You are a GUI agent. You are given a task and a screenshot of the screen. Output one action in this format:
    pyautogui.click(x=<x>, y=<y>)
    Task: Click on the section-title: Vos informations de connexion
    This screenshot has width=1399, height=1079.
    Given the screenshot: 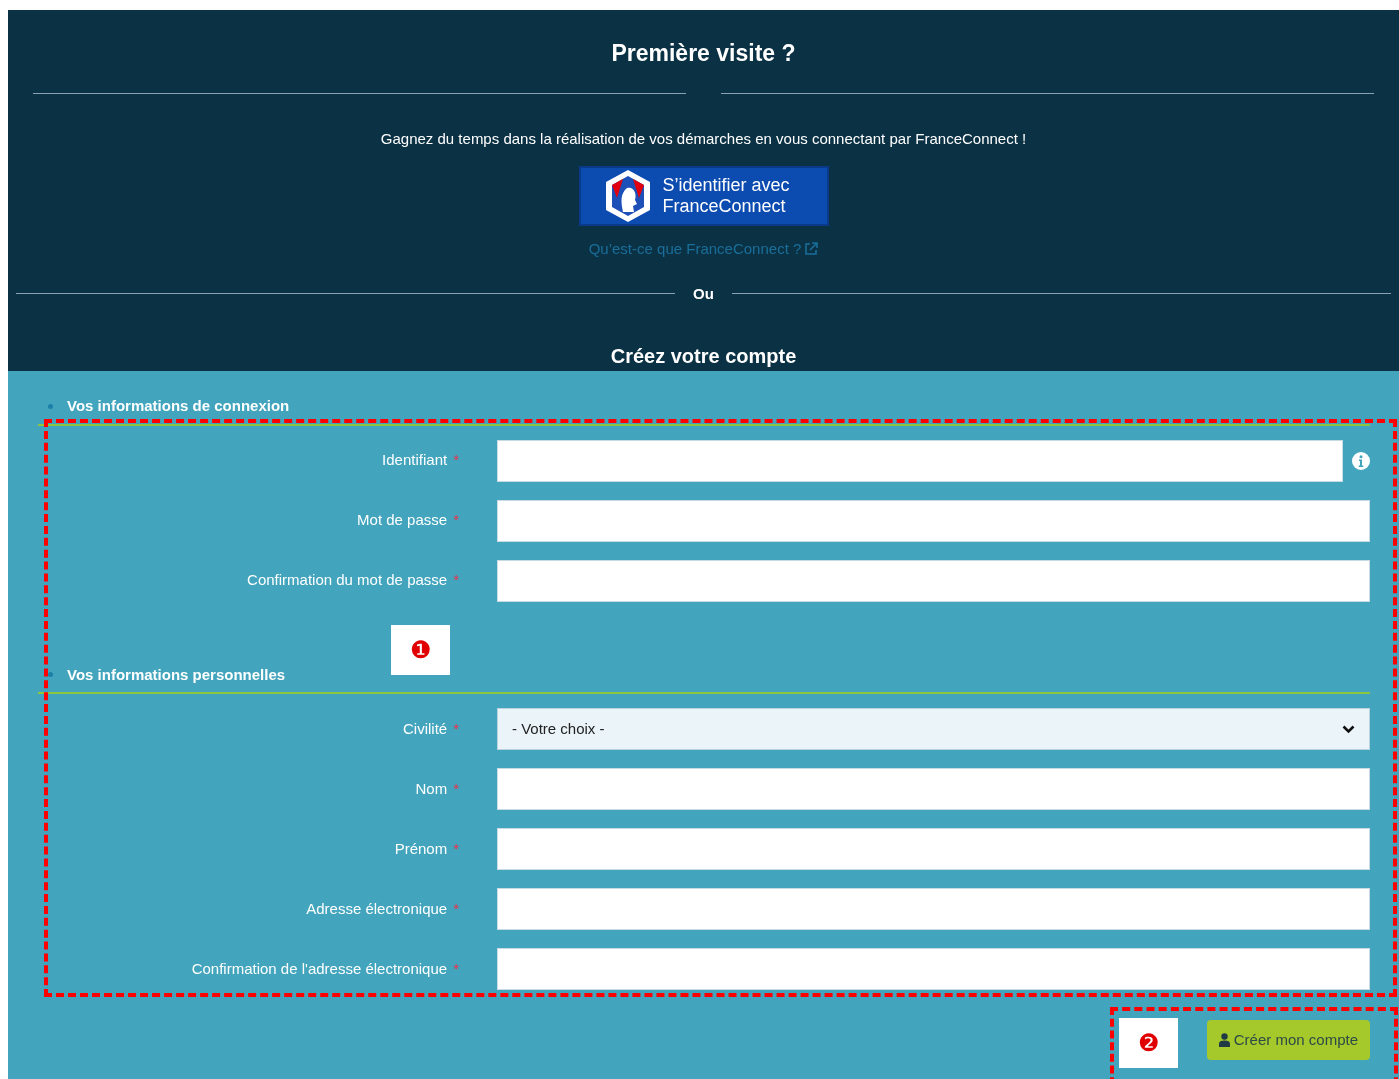 What is the action you would take?
    pyautogui.click(x=178, y=406)
    